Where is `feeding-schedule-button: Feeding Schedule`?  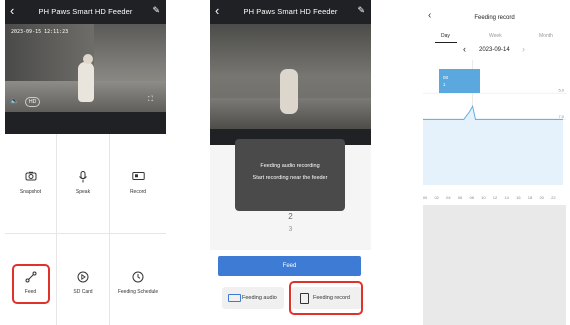
feeding-schedule-button: Feeding Schedule is located at coordinates (138, 279).